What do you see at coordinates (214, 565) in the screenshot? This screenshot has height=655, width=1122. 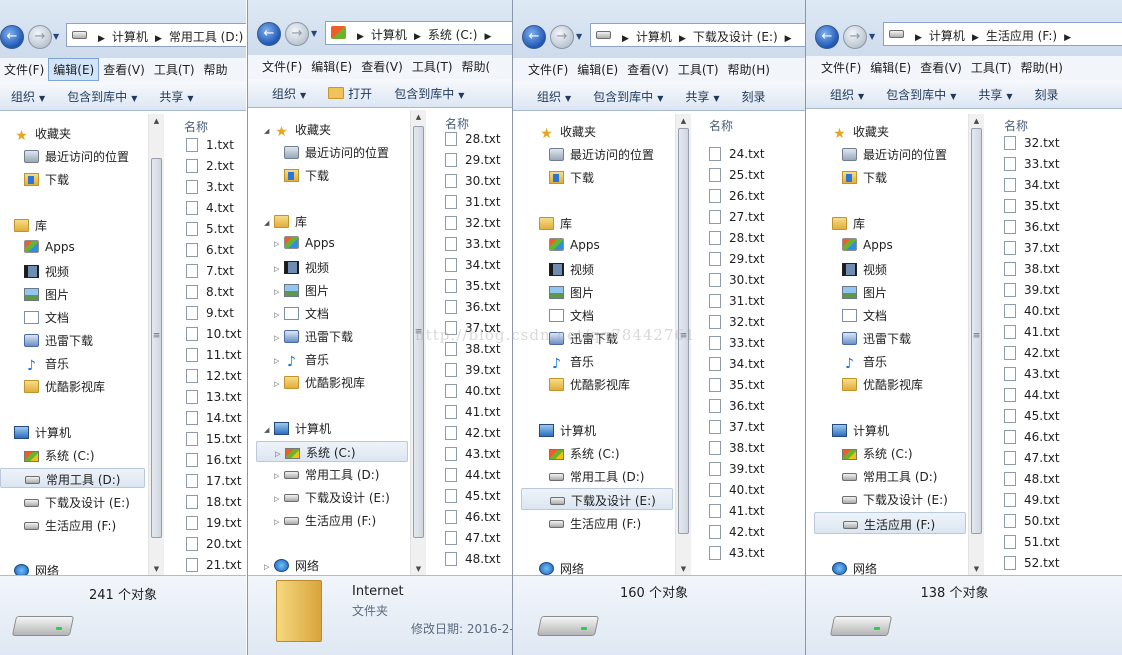 I see `file-item: 21.txt` at bounding box center [214, 565].